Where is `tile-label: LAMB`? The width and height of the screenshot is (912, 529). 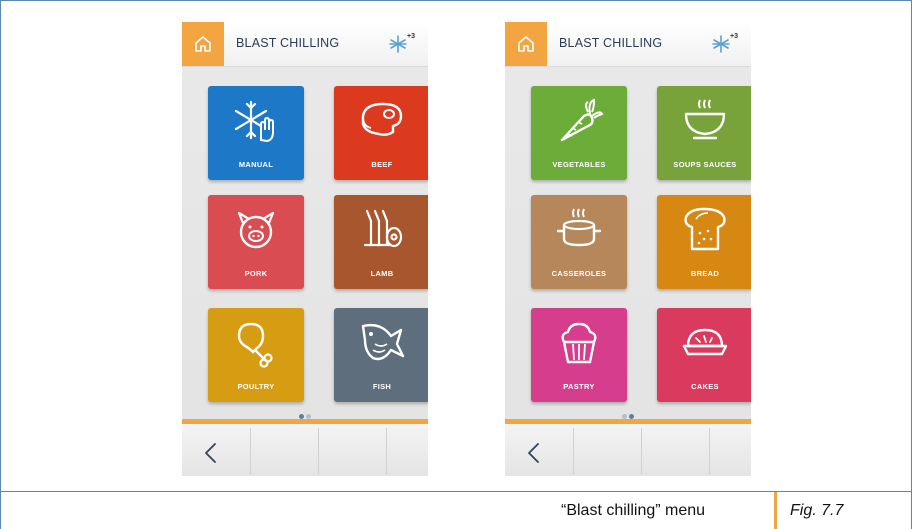
tile-label: LAMB is located at coordinates (382, 273).